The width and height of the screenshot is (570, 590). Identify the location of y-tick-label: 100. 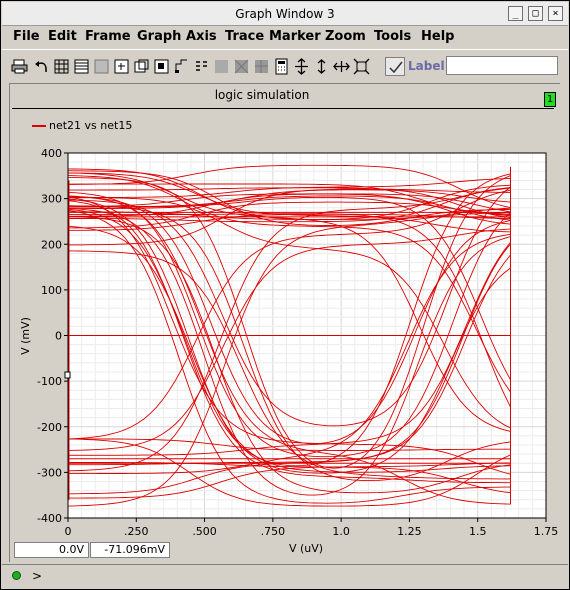
(51, 290).